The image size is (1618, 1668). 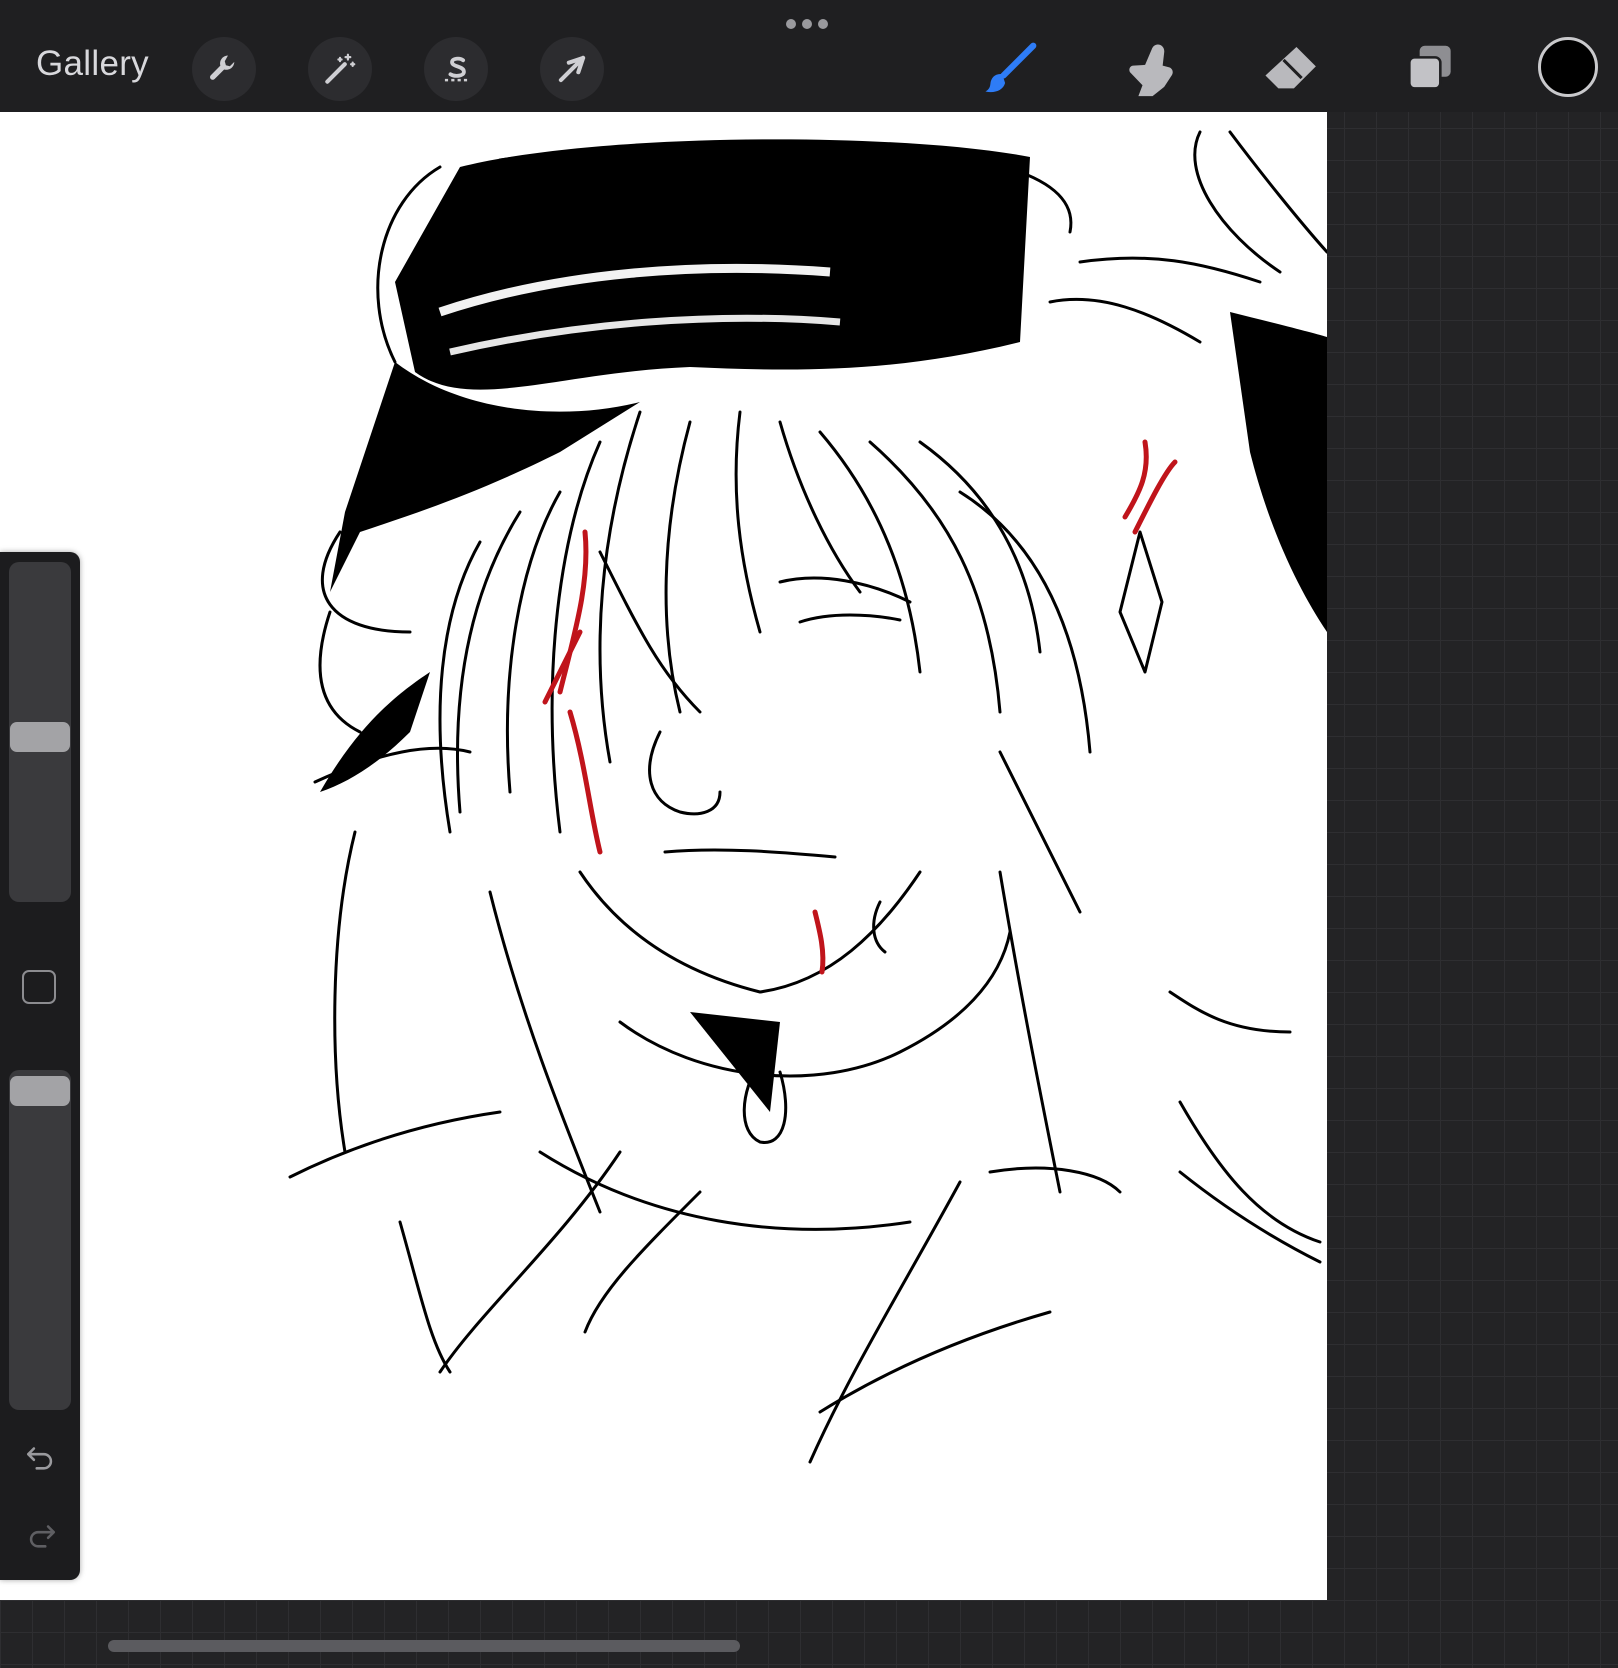 I want to click on gallery-button: Gallery, so click(x=92, y=64).